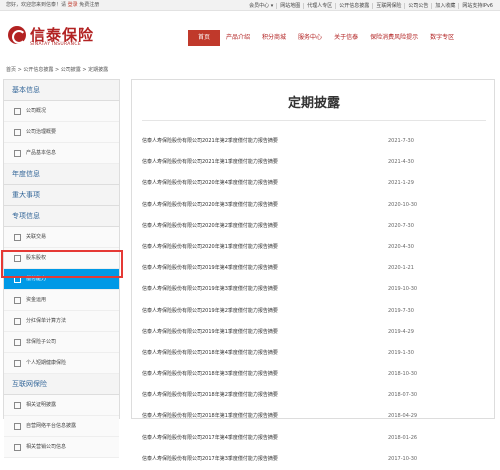 The image size is (500, 470). Describe the element at coordinates (210, 353) in the screenshot. I see `report-title-link: 信泰人寿保险股份有限公司2018年第4季度偿付能力报告摘要` at that location.